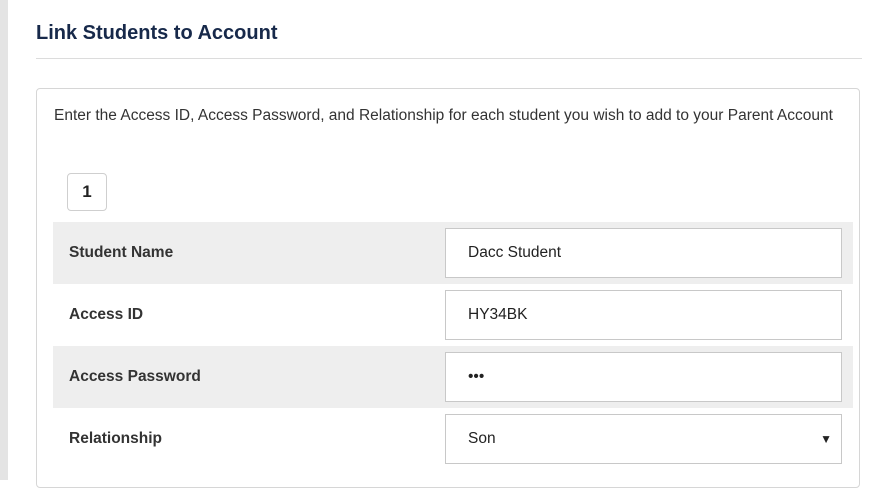 The width and height of the screenshot is (882, 488). I want to click on student-name-field: Dacc Student, so click(643, 253).